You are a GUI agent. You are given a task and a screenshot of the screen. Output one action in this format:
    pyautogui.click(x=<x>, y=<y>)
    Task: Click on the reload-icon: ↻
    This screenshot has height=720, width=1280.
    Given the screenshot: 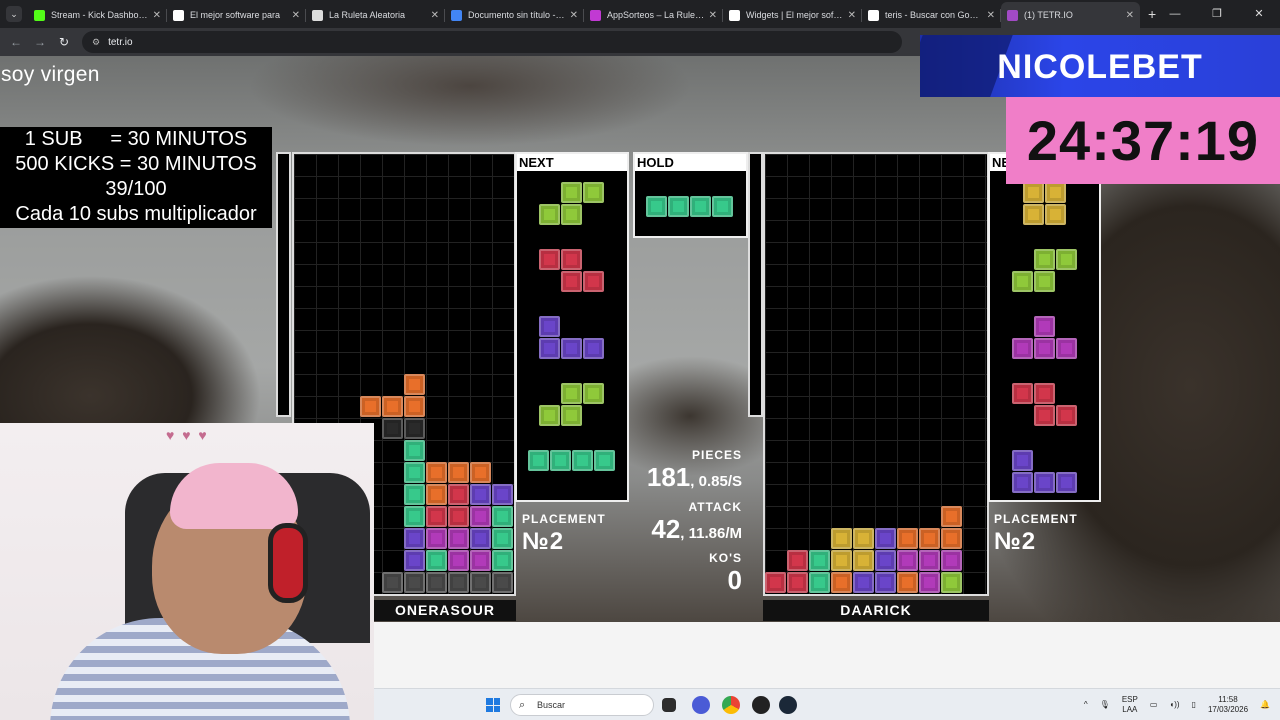 What is the action you would take?
    pyautogui.click(x=64, y=42)
    